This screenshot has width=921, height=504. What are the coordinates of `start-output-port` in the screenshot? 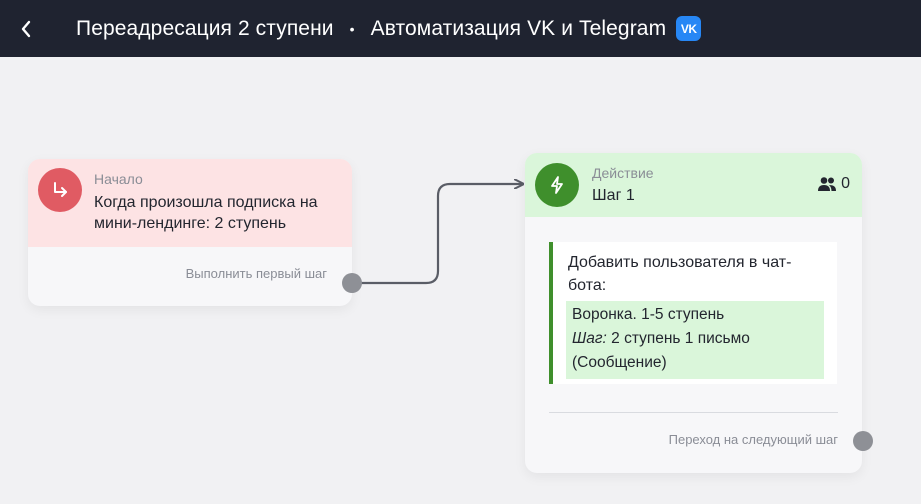 It's located at (352, 283).